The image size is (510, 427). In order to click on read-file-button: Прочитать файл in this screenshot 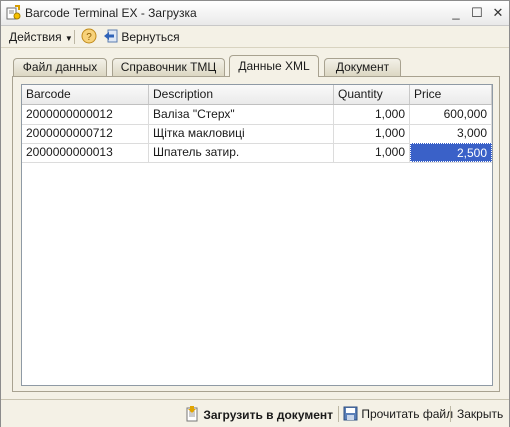, I will do `click(398, 414)`.